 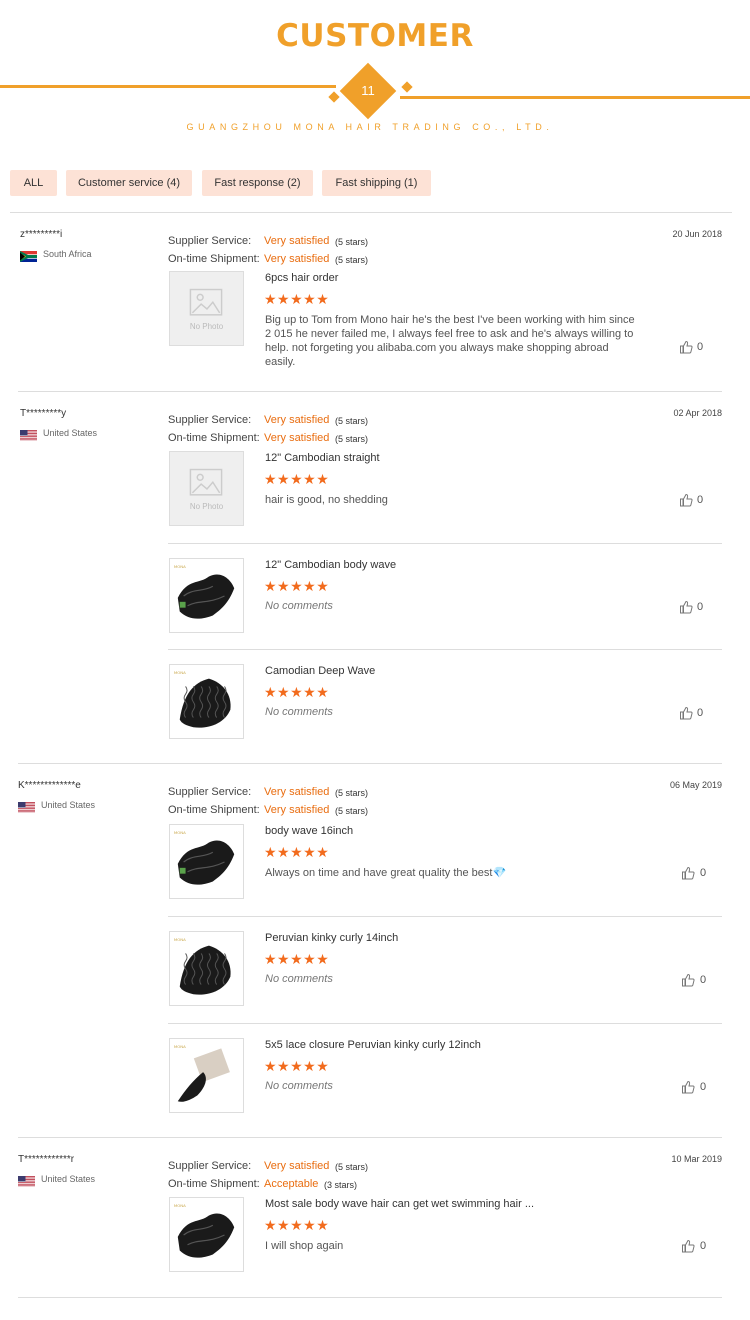 What do you see at coordinates (331, 938) in the screenshot?
I see `product-title: Peruvian kinky curly 14inch` at bounding box center [331, 938].